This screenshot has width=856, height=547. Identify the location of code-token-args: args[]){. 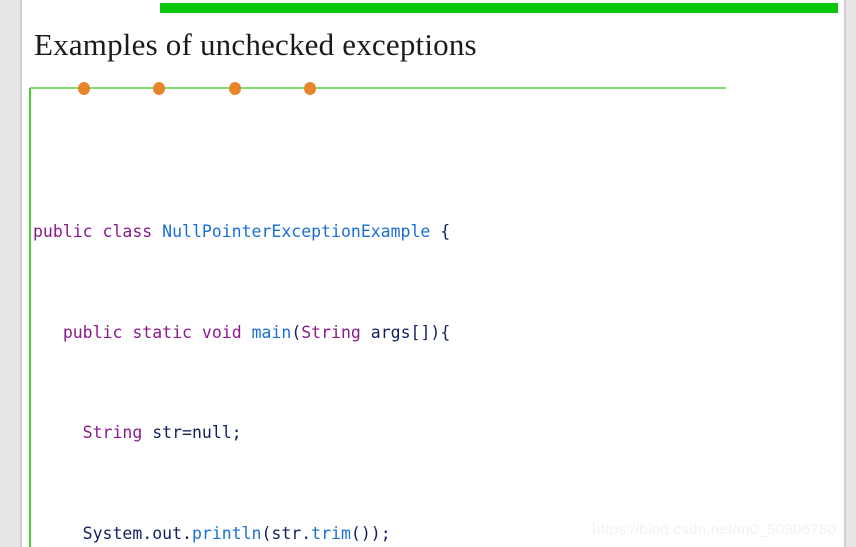
(405, 332).